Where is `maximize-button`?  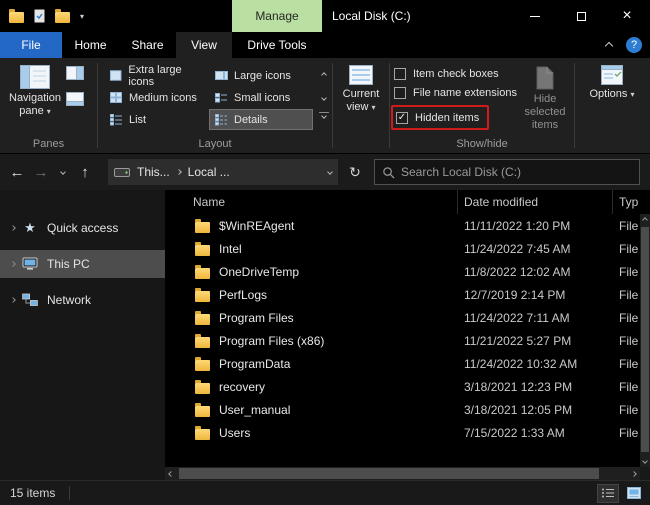
maximize-button is located at coordinates (581, 16).